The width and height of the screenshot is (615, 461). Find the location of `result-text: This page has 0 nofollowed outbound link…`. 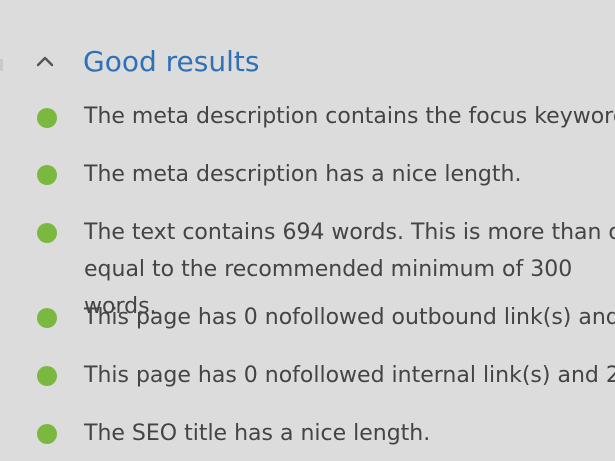

result-text: This page has 0 nofollowed outbound link… is located at coordinates (349, 317).